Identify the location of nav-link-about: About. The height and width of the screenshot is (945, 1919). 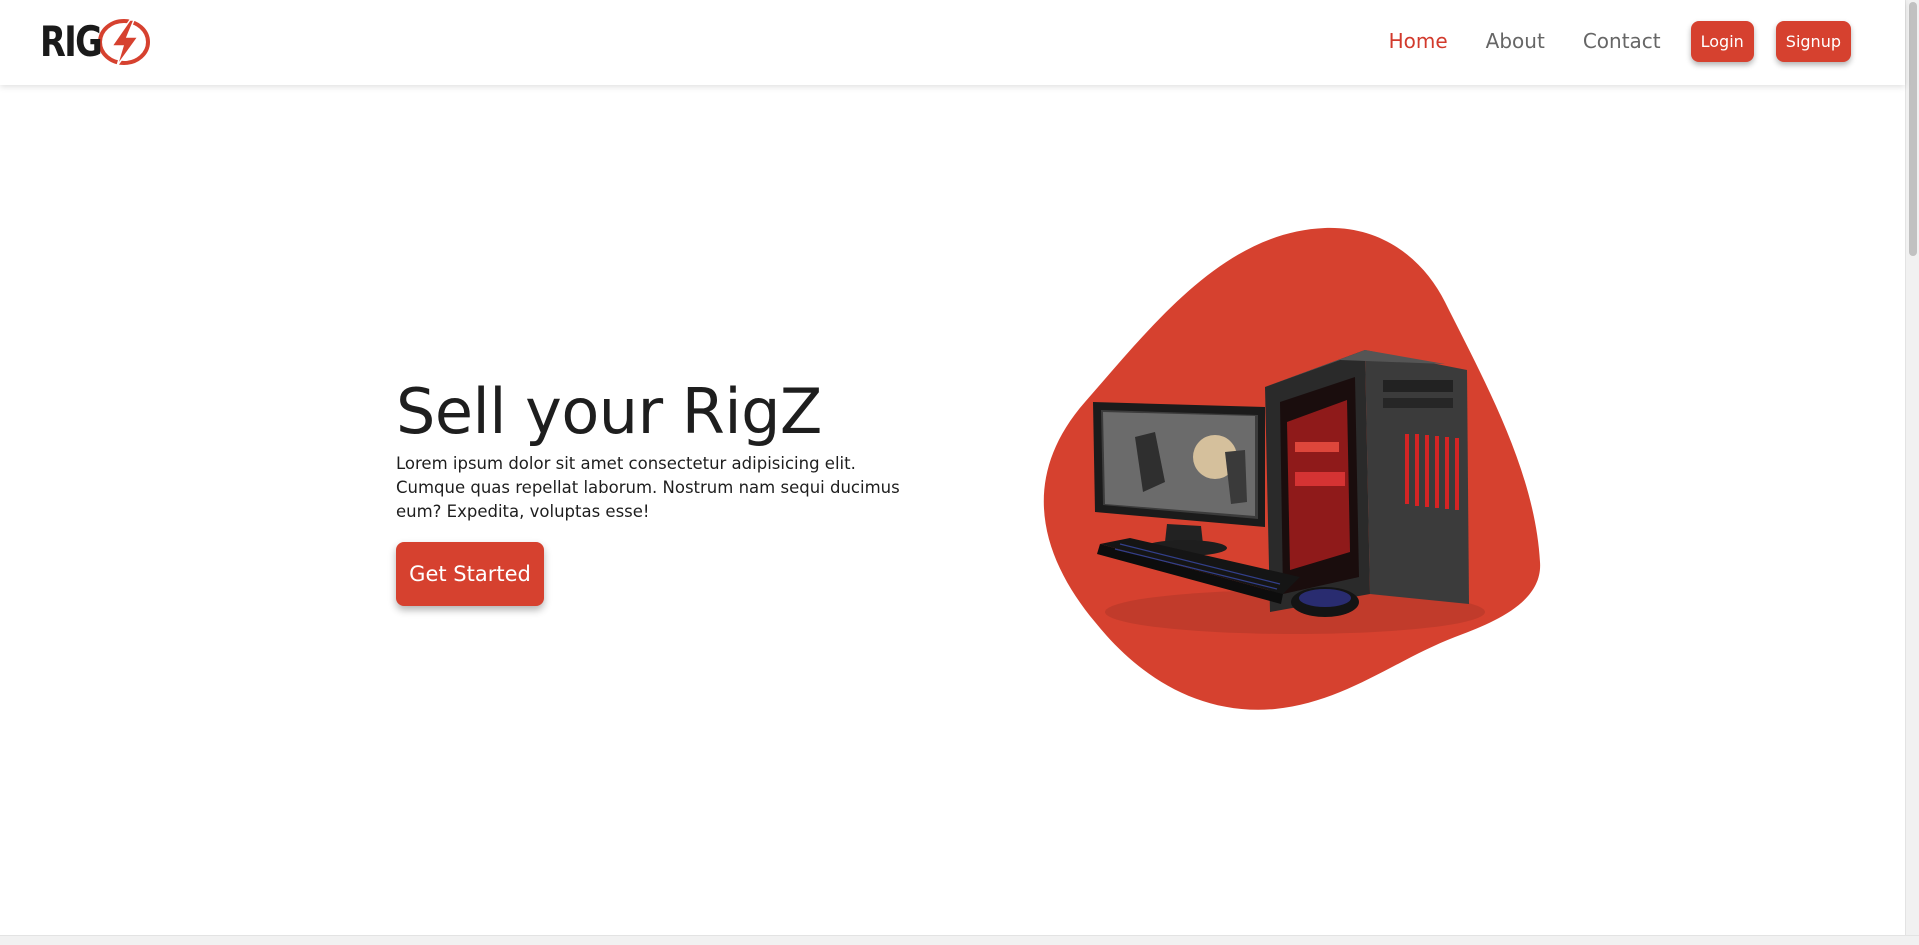
(1515, 41).